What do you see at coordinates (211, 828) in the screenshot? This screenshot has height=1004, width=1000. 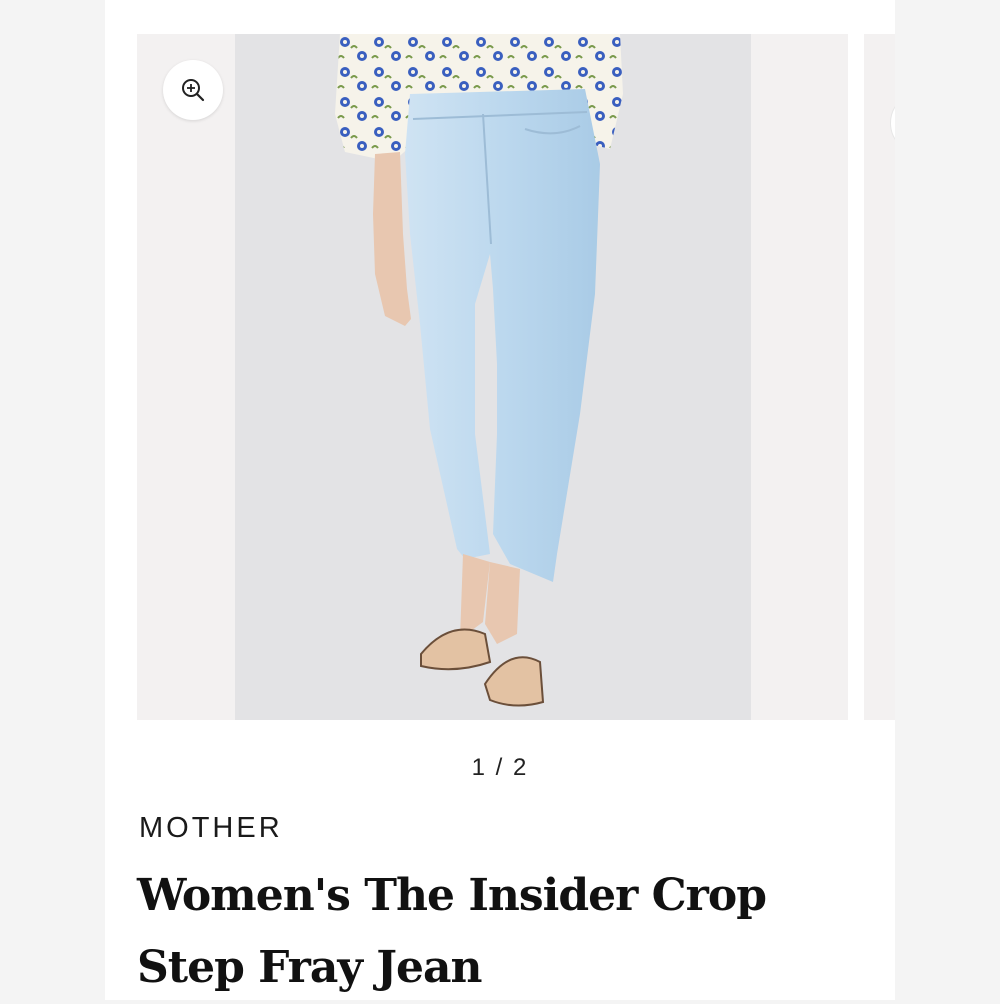 I see `brand-name: MOTHER` at bounding box center [211, 828].